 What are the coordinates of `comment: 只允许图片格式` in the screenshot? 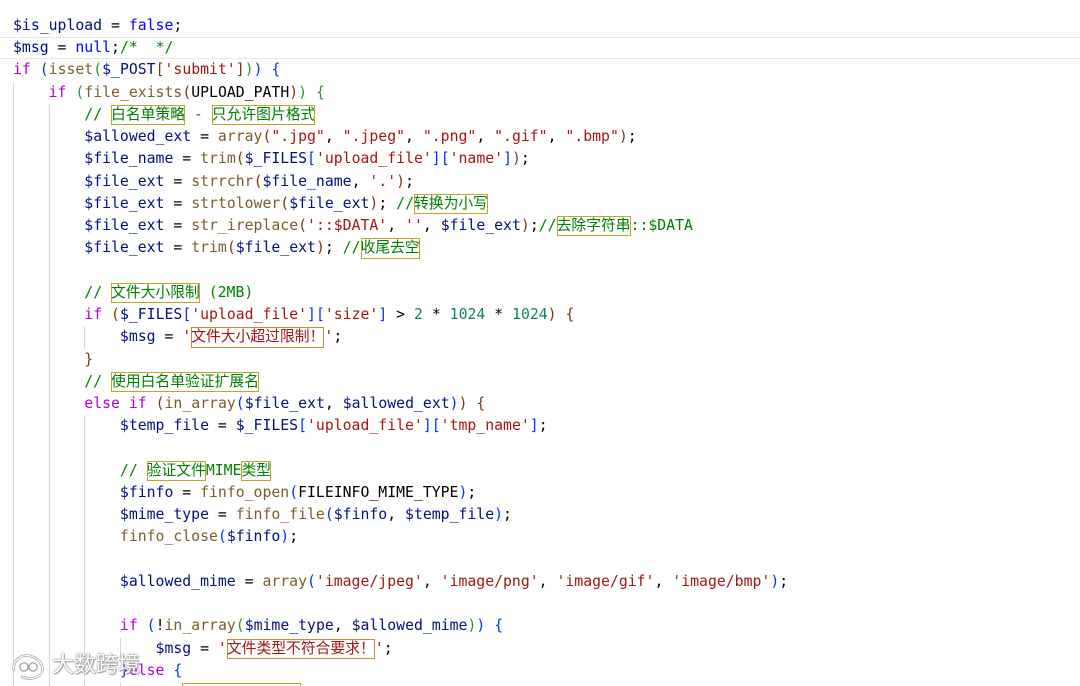 It's located at (263, 115).